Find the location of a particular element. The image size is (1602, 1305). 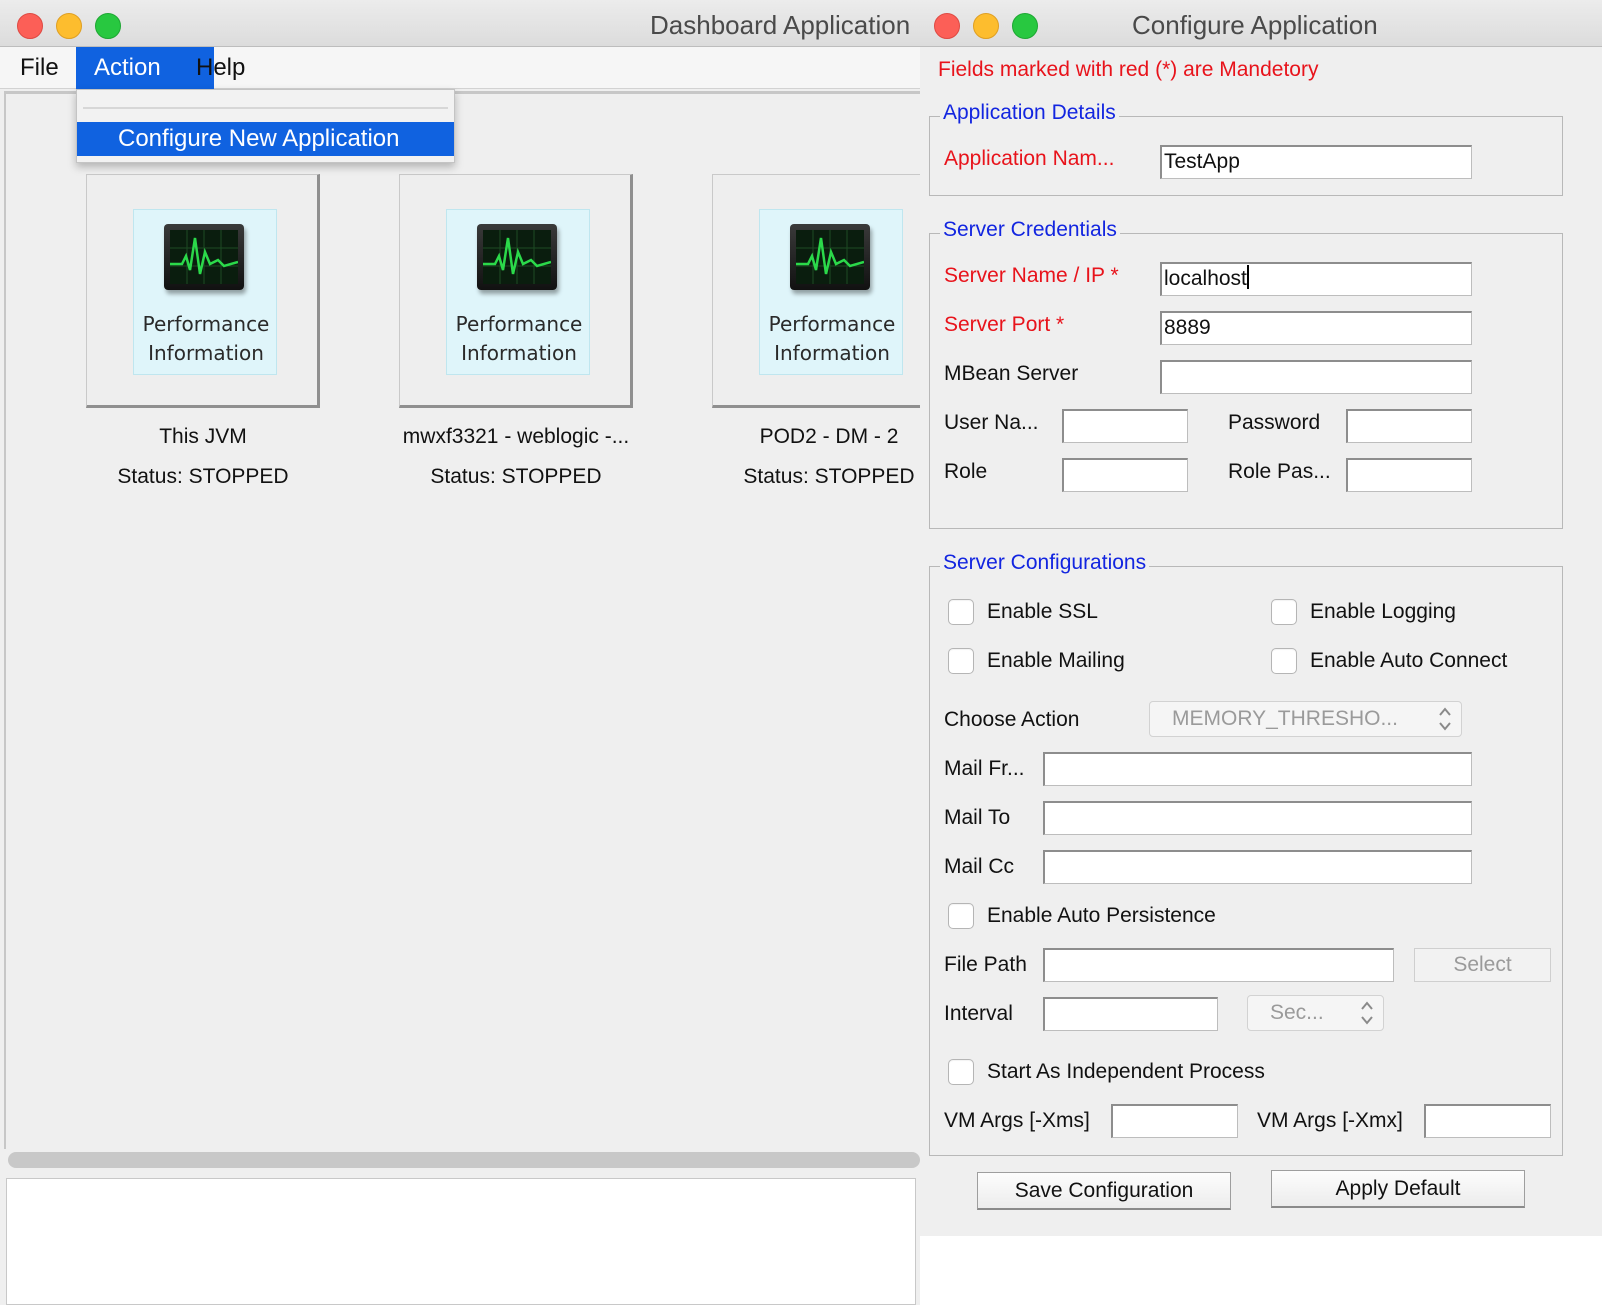

enable-logging-checkbox is located at coordinates (1284, 612).